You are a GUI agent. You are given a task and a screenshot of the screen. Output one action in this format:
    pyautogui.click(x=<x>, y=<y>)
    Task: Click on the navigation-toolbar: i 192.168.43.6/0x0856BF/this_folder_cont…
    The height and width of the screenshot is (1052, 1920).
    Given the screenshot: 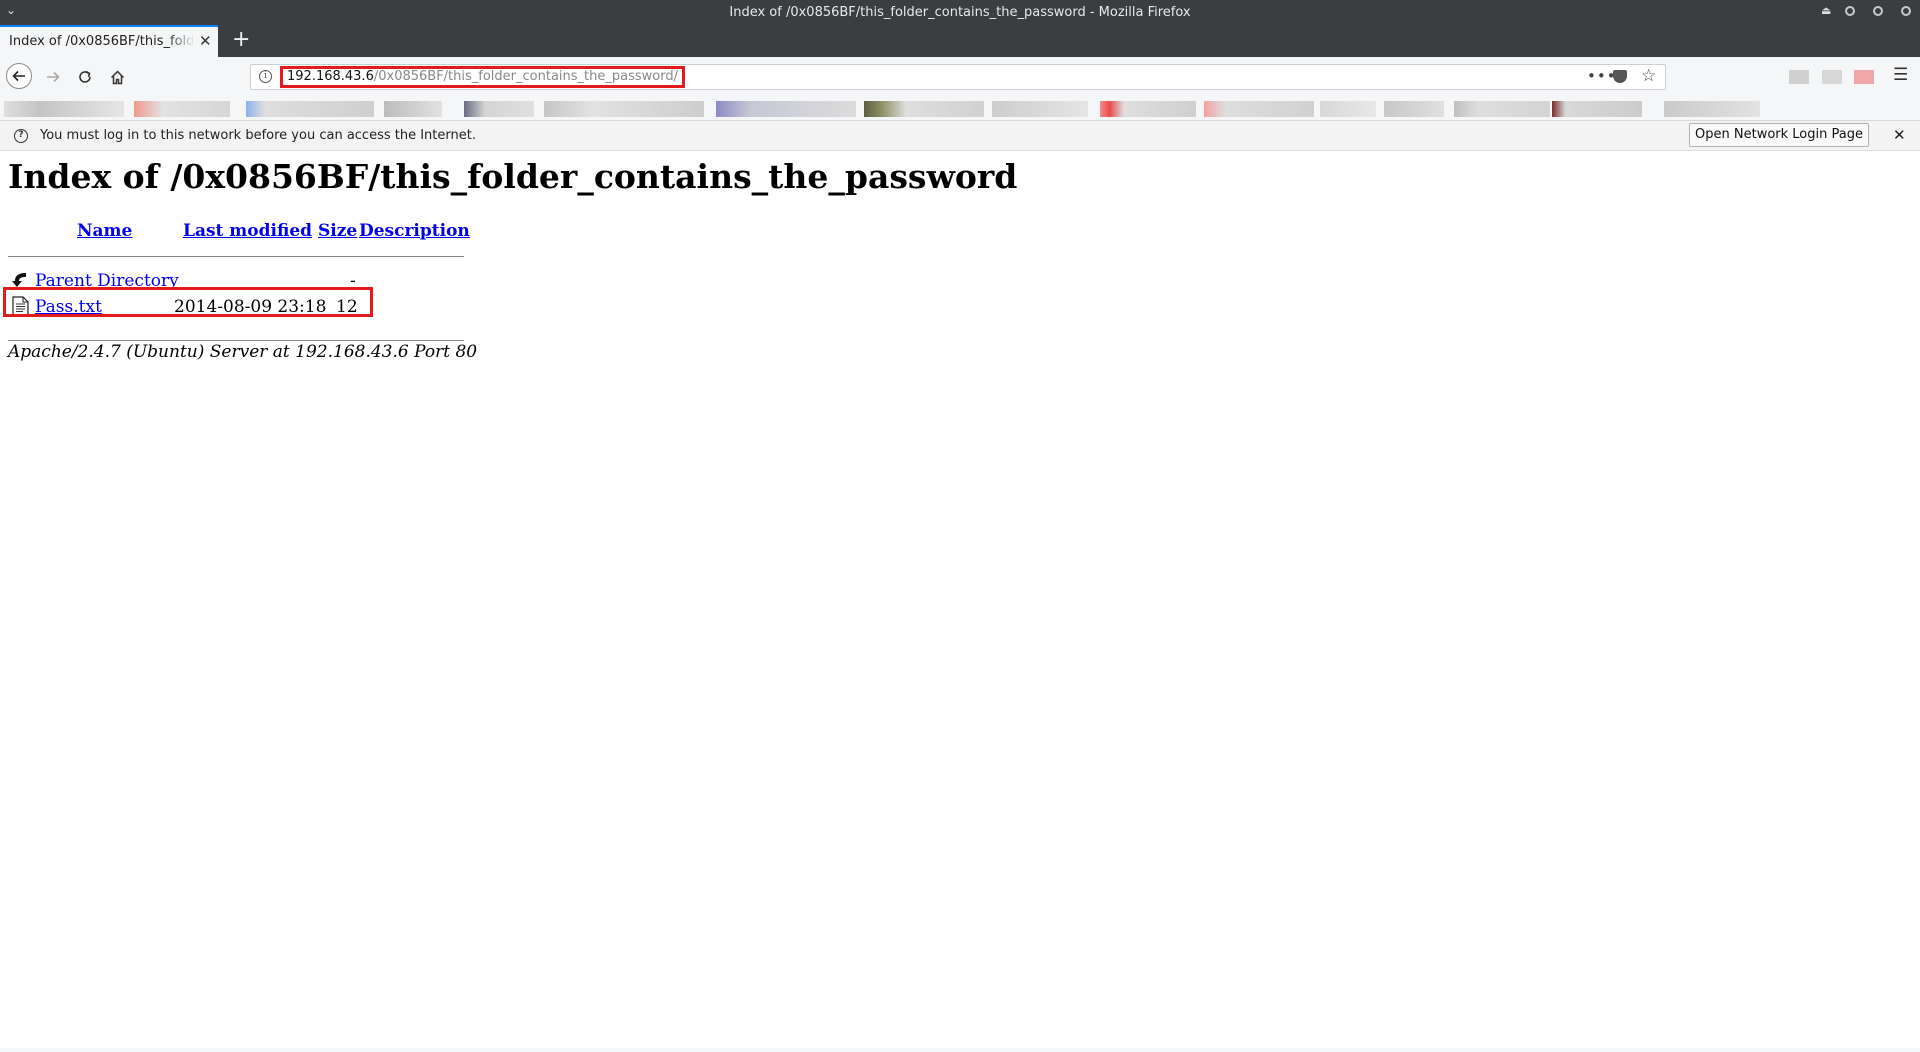 What is the action you would take?
    pyautogui.click(x=960, y=77)
    